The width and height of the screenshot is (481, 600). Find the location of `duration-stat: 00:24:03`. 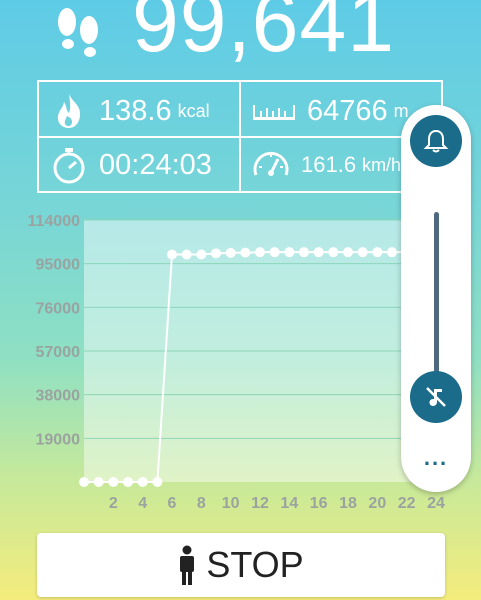

duration-stat: 00:24:03 is located at coordinates (139, 165).